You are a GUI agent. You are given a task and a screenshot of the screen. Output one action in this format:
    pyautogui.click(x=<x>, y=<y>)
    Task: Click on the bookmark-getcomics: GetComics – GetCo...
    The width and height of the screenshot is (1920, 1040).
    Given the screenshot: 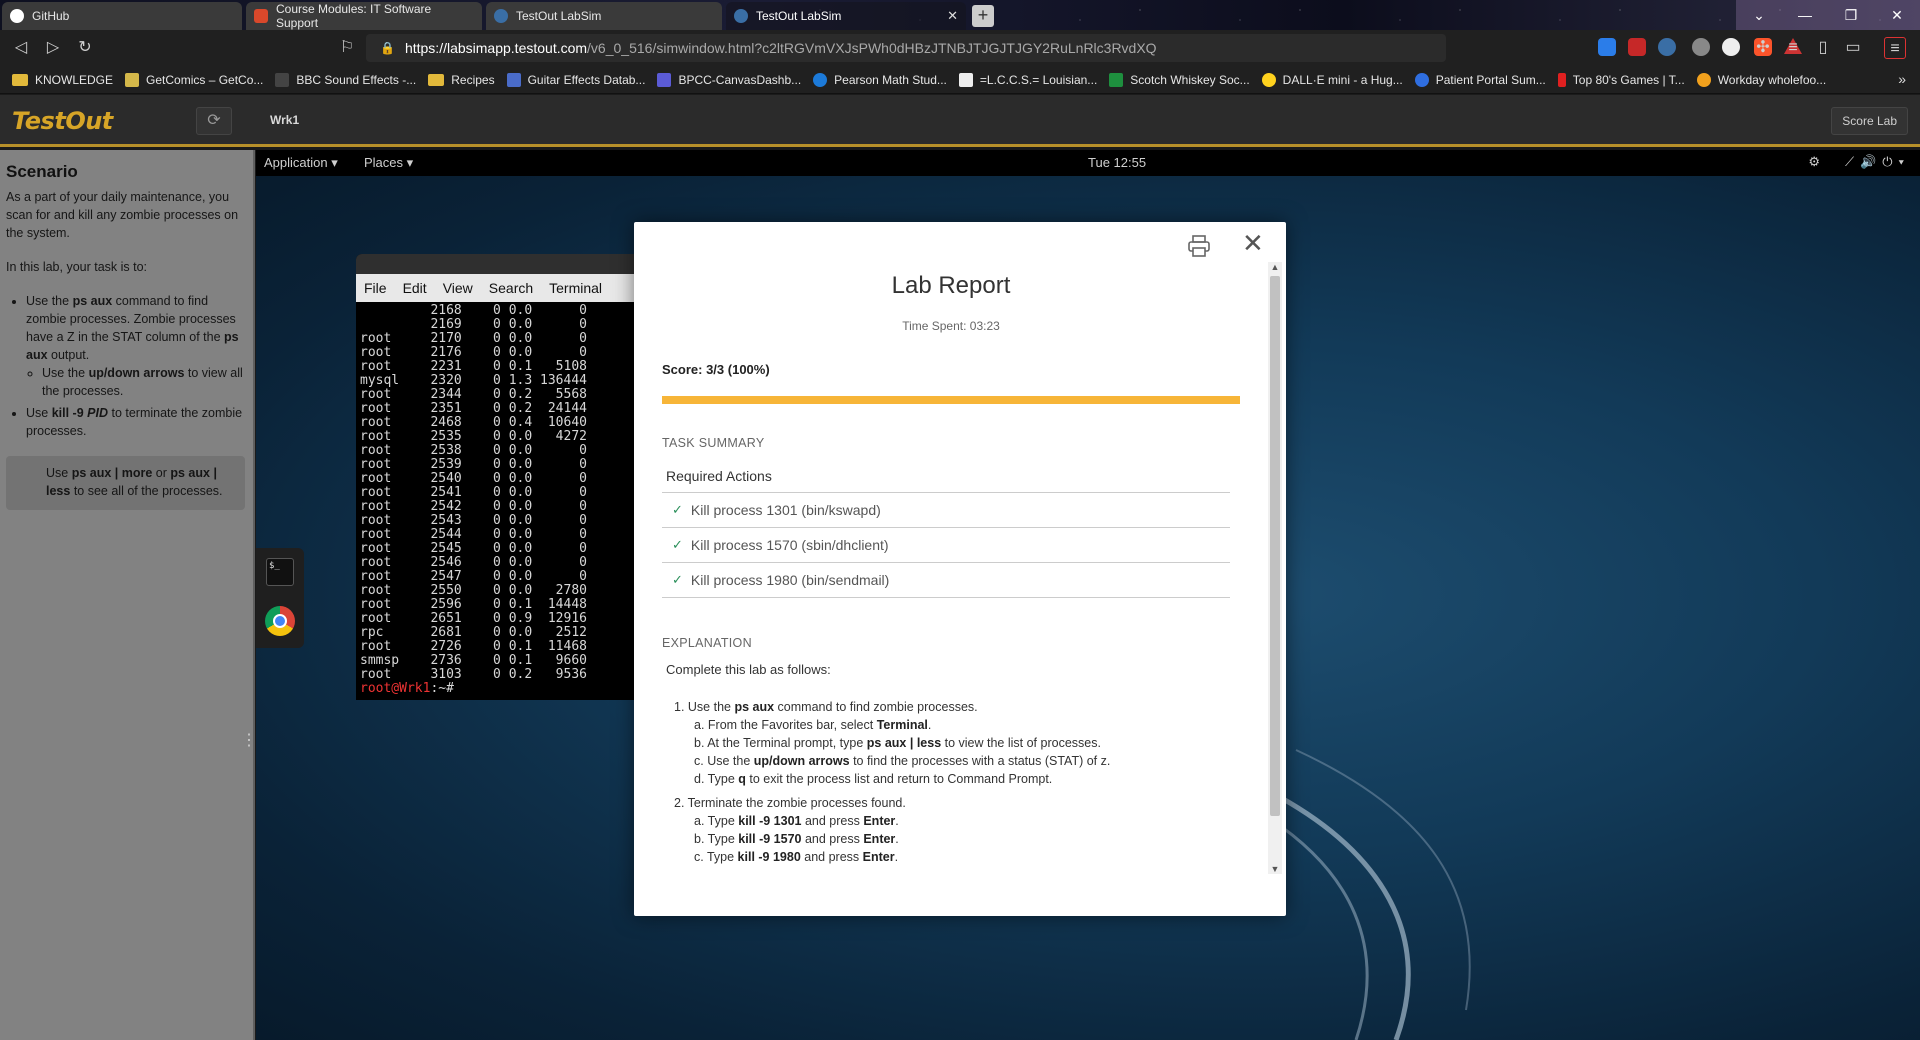 What is the action you would take?
    pyautogui.click(x=194, y=79)
    